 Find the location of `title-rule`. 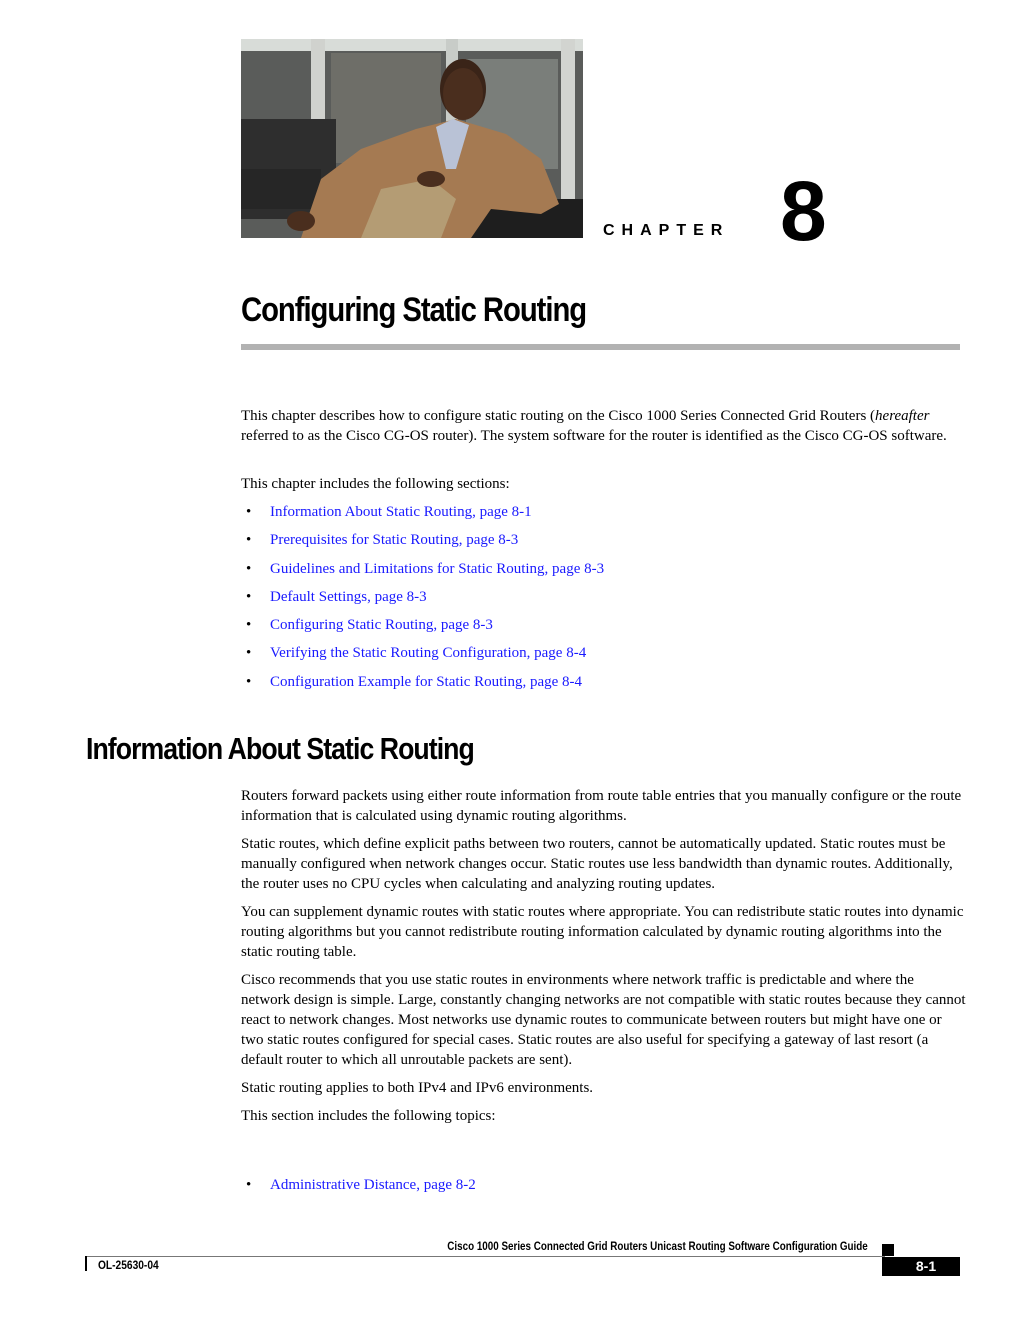

title-rule is located at coordinates (600, 347).